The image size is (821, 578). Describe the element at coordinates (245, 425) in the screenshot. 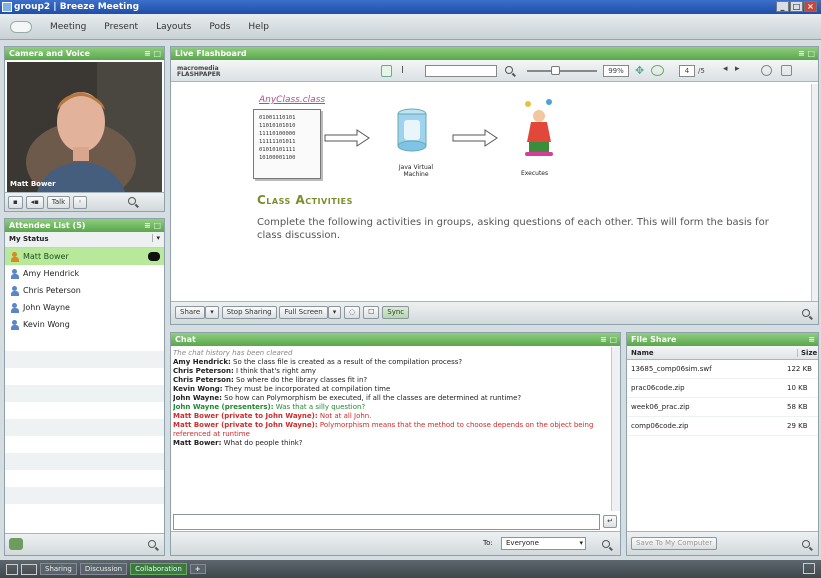

I see `chat-sender: Matt Bower (private to John Wayne):` at that location.